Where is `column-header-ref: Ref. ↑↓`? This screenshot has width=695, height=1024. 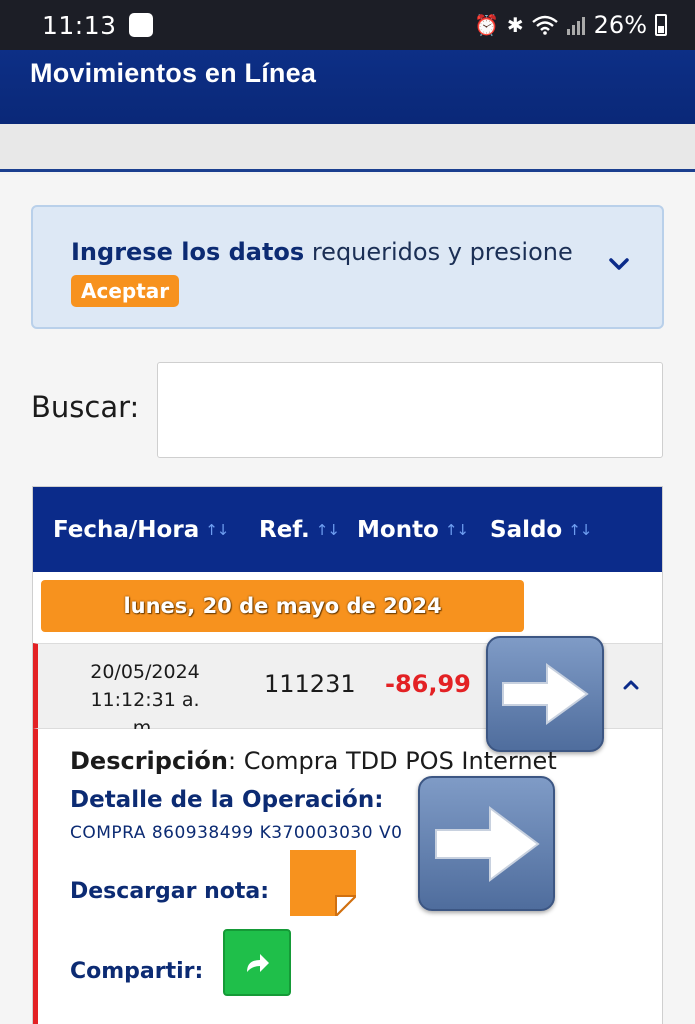 column-header-ref: Ref. ↑↓ is located at coordinates (308, 530).